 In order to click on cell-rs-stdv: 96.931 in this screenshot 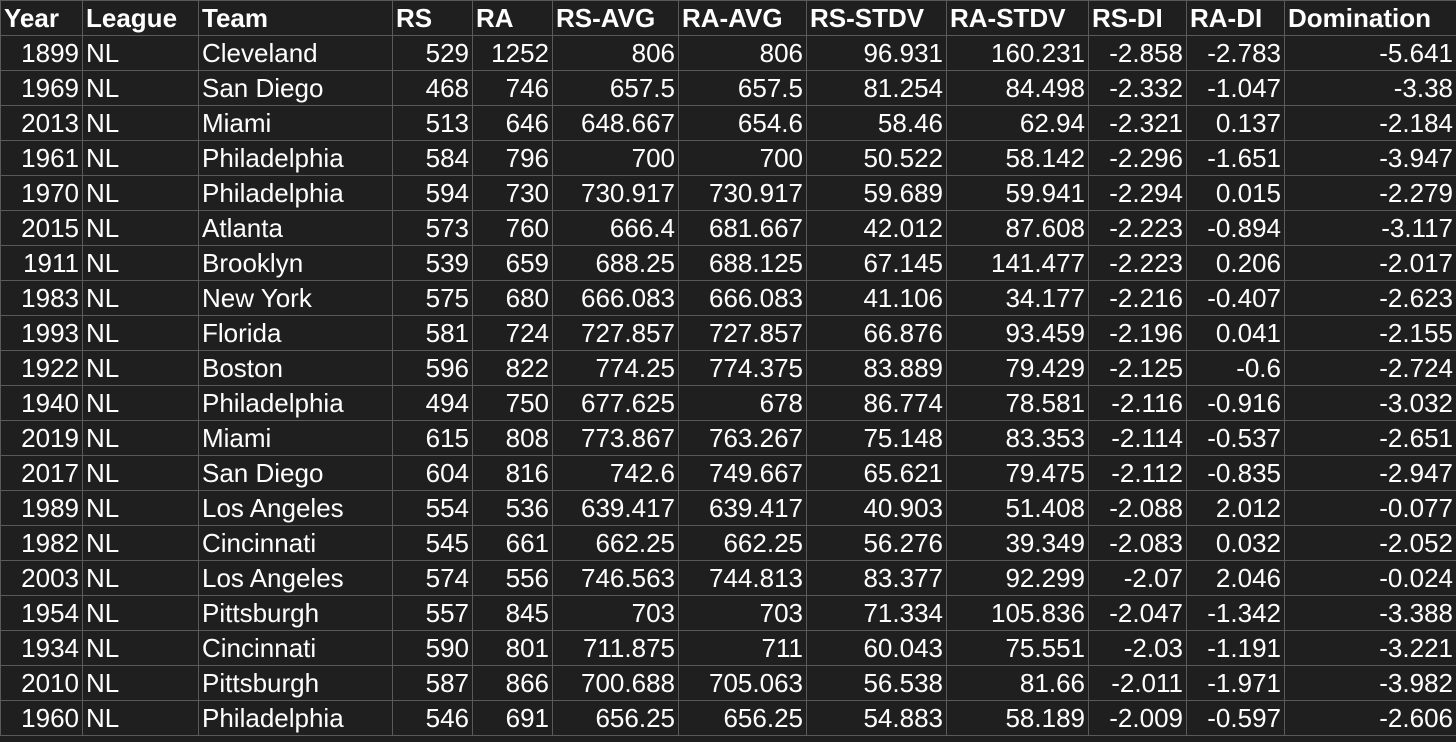, I will do `click(876, 53)`.